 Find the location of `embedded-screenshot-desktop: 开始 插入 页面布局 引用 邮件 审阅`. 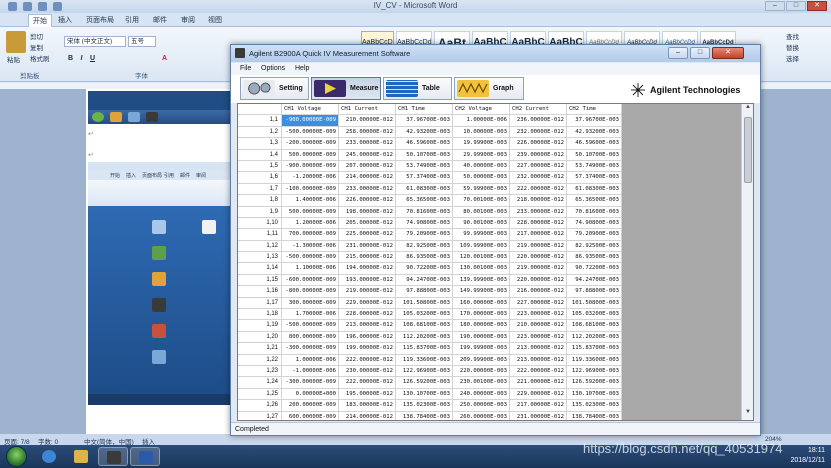

embedded-screenshot-desktop: 开始 插入 页面布局 引用 邮件 审阅 is located at coordinates (159, 283).